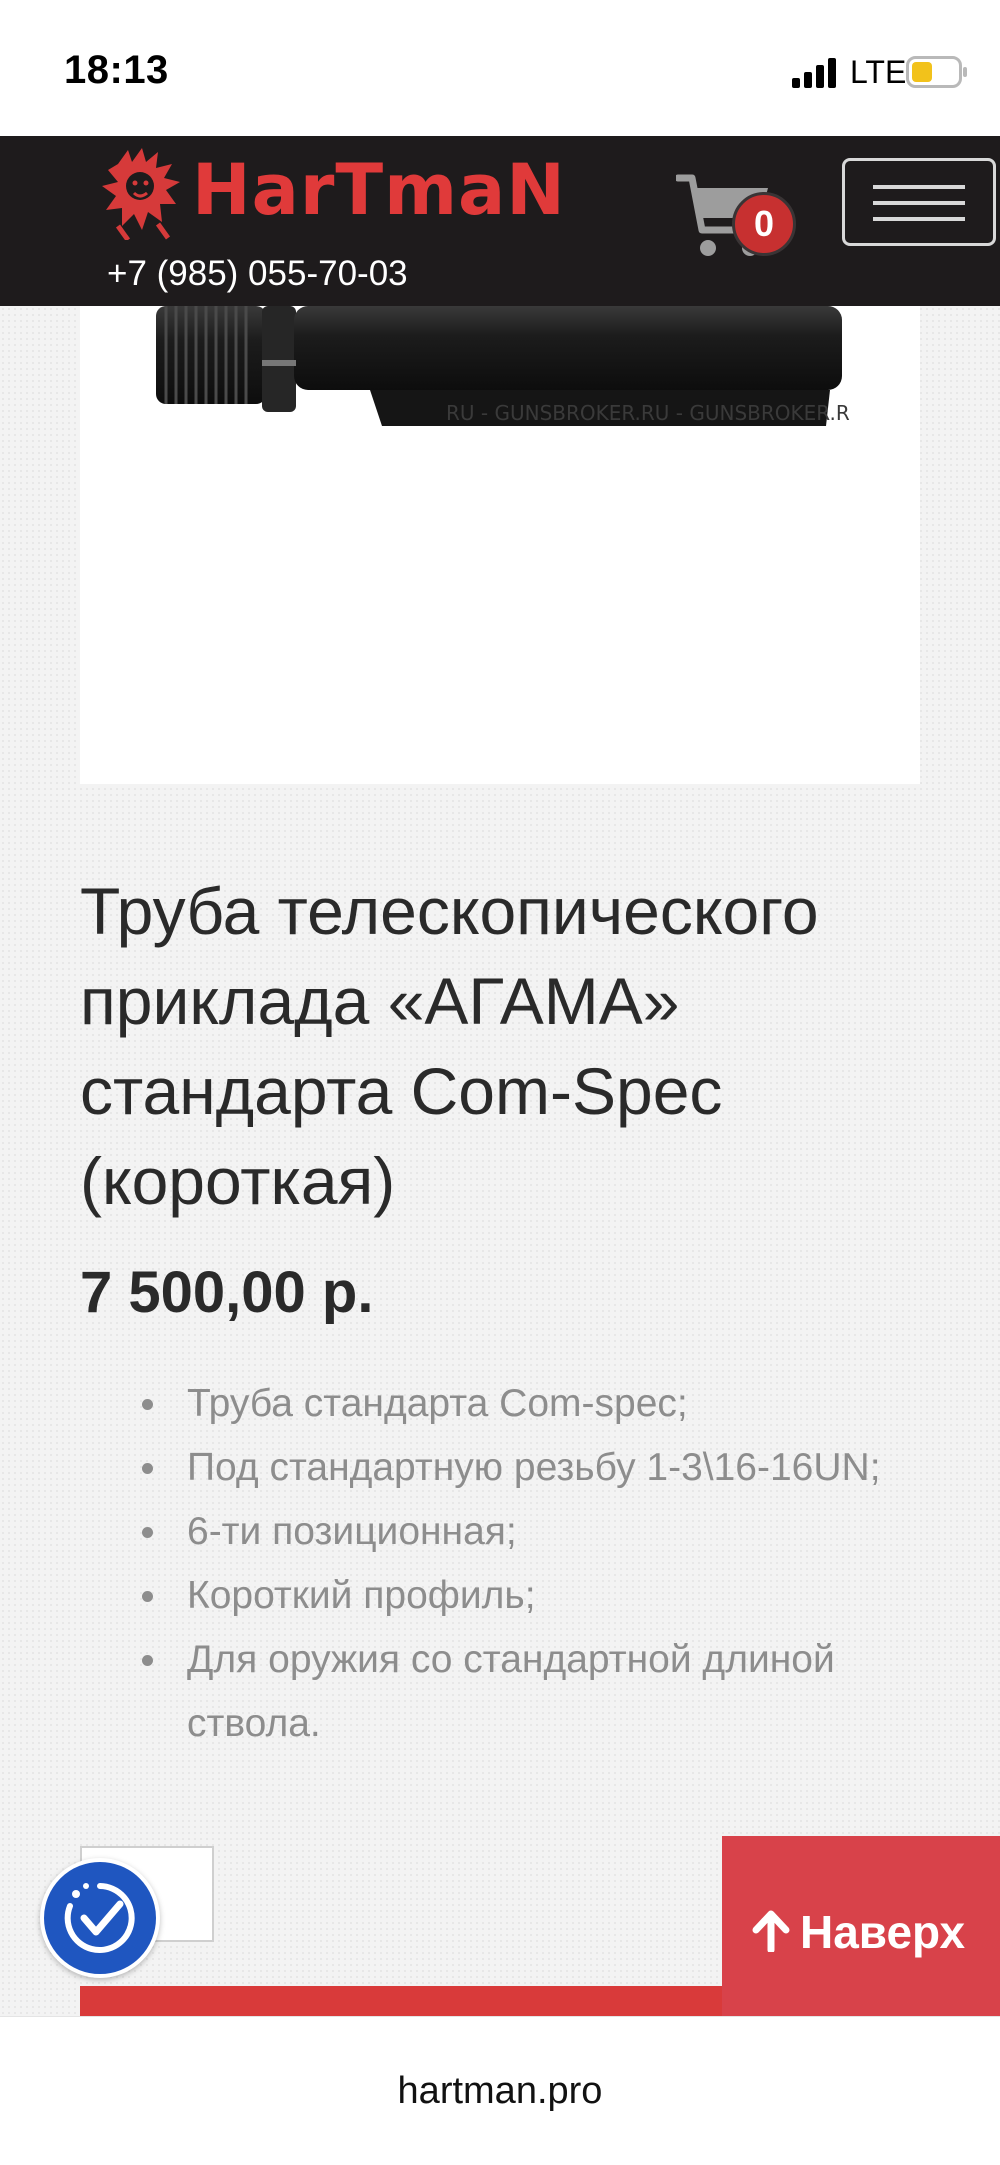 Image resolution: width=1000 pixels, height=2165 pixels. What do you see at coordinates (883, 1932) in the screenshot?
I see `scroll-to-top-label: Наверх` at bounding box center [883, 1932].